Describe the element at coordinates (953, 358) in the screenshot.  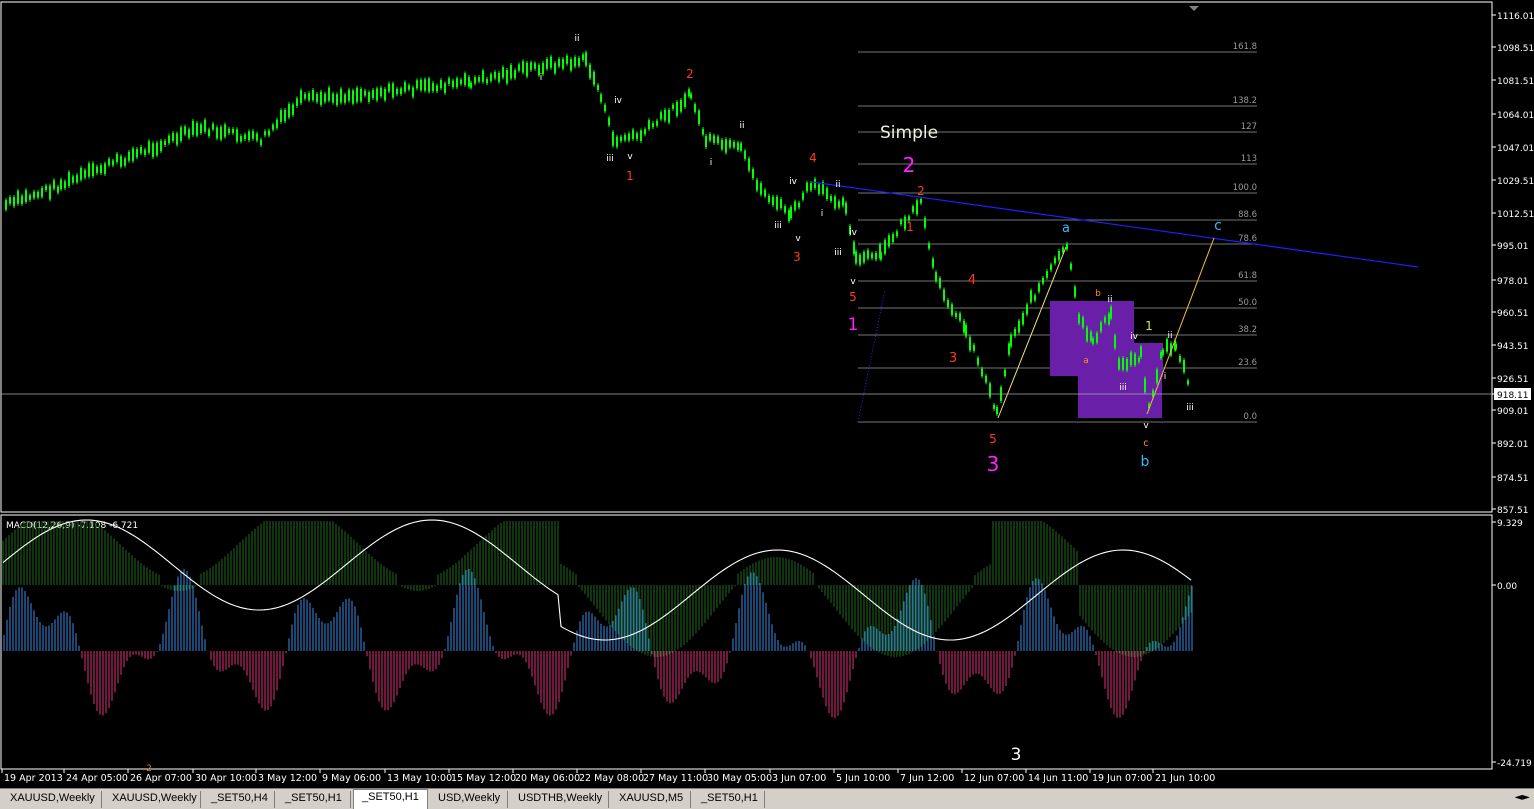
I see `wave-label-three-red-b: 3` at that location.